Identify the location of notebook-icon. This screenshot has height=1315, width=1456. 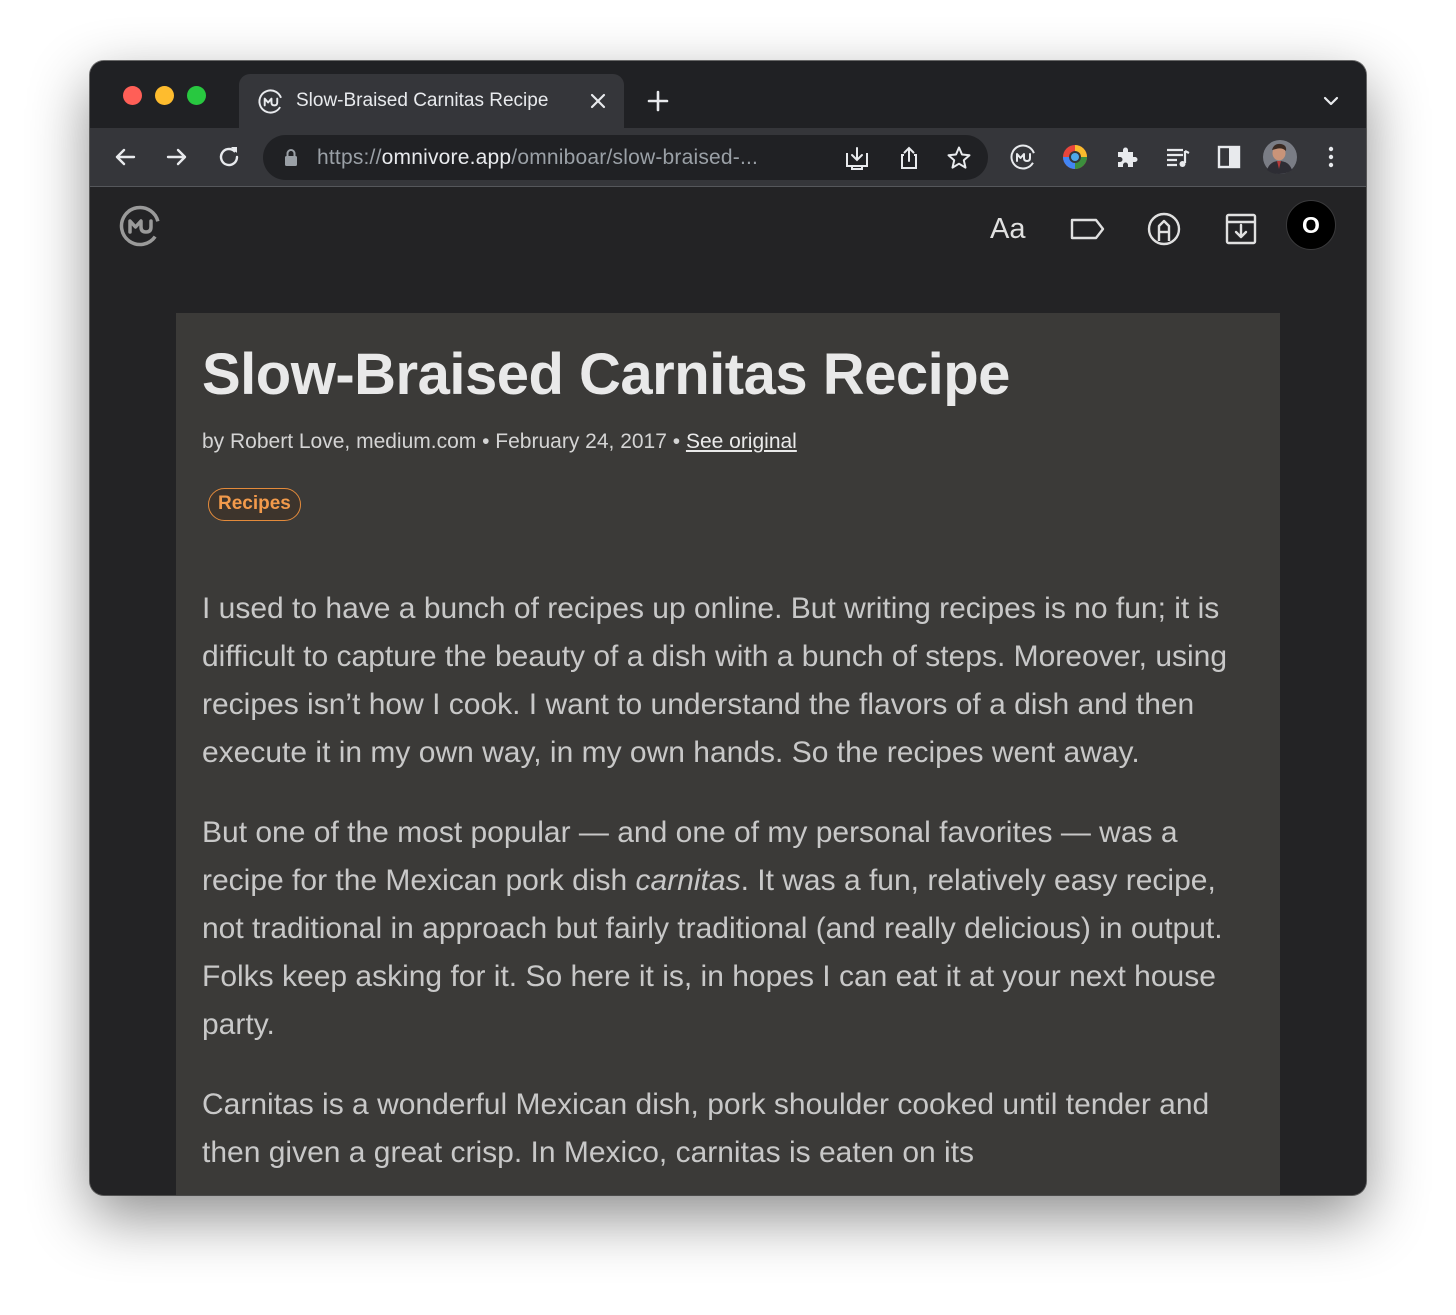
(1164, 229).